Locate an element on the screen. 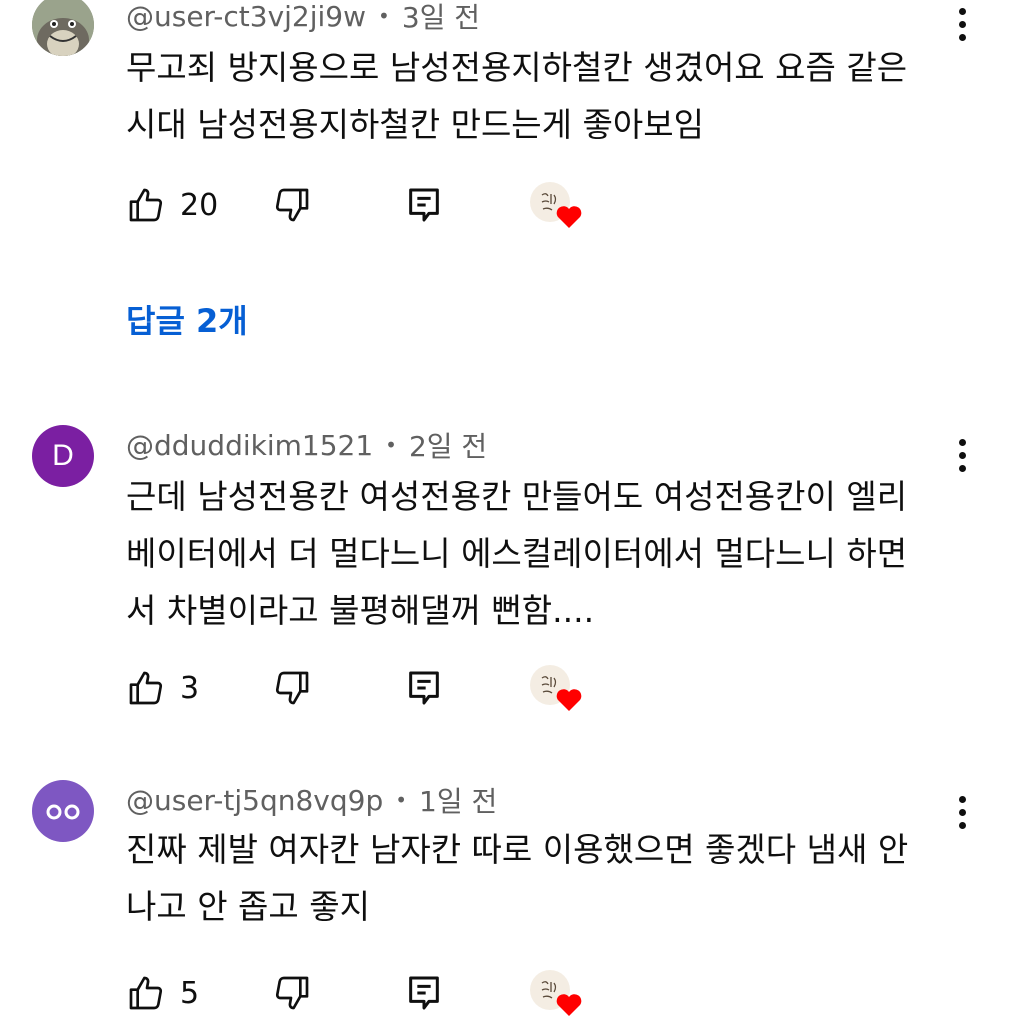 Image resolution: width=1024 pixels, height=1036 pixels. eyes-icon is located at coordinates (63, 812).